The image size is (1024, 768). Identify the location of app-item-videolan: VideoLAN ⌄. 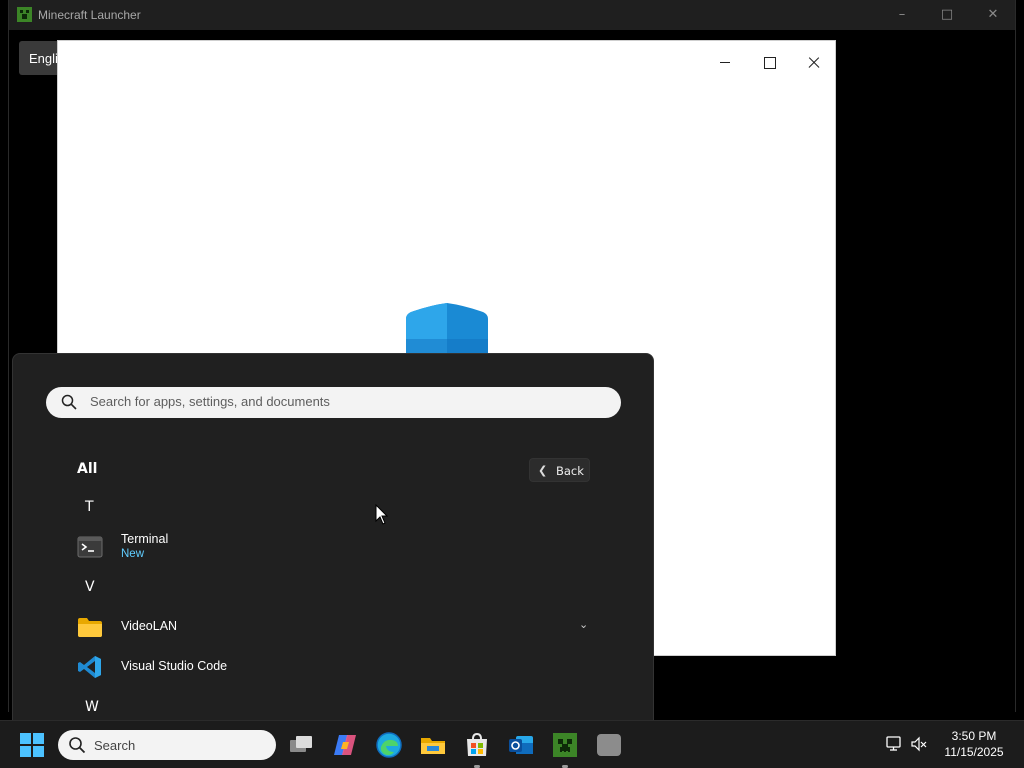
(338, 627).